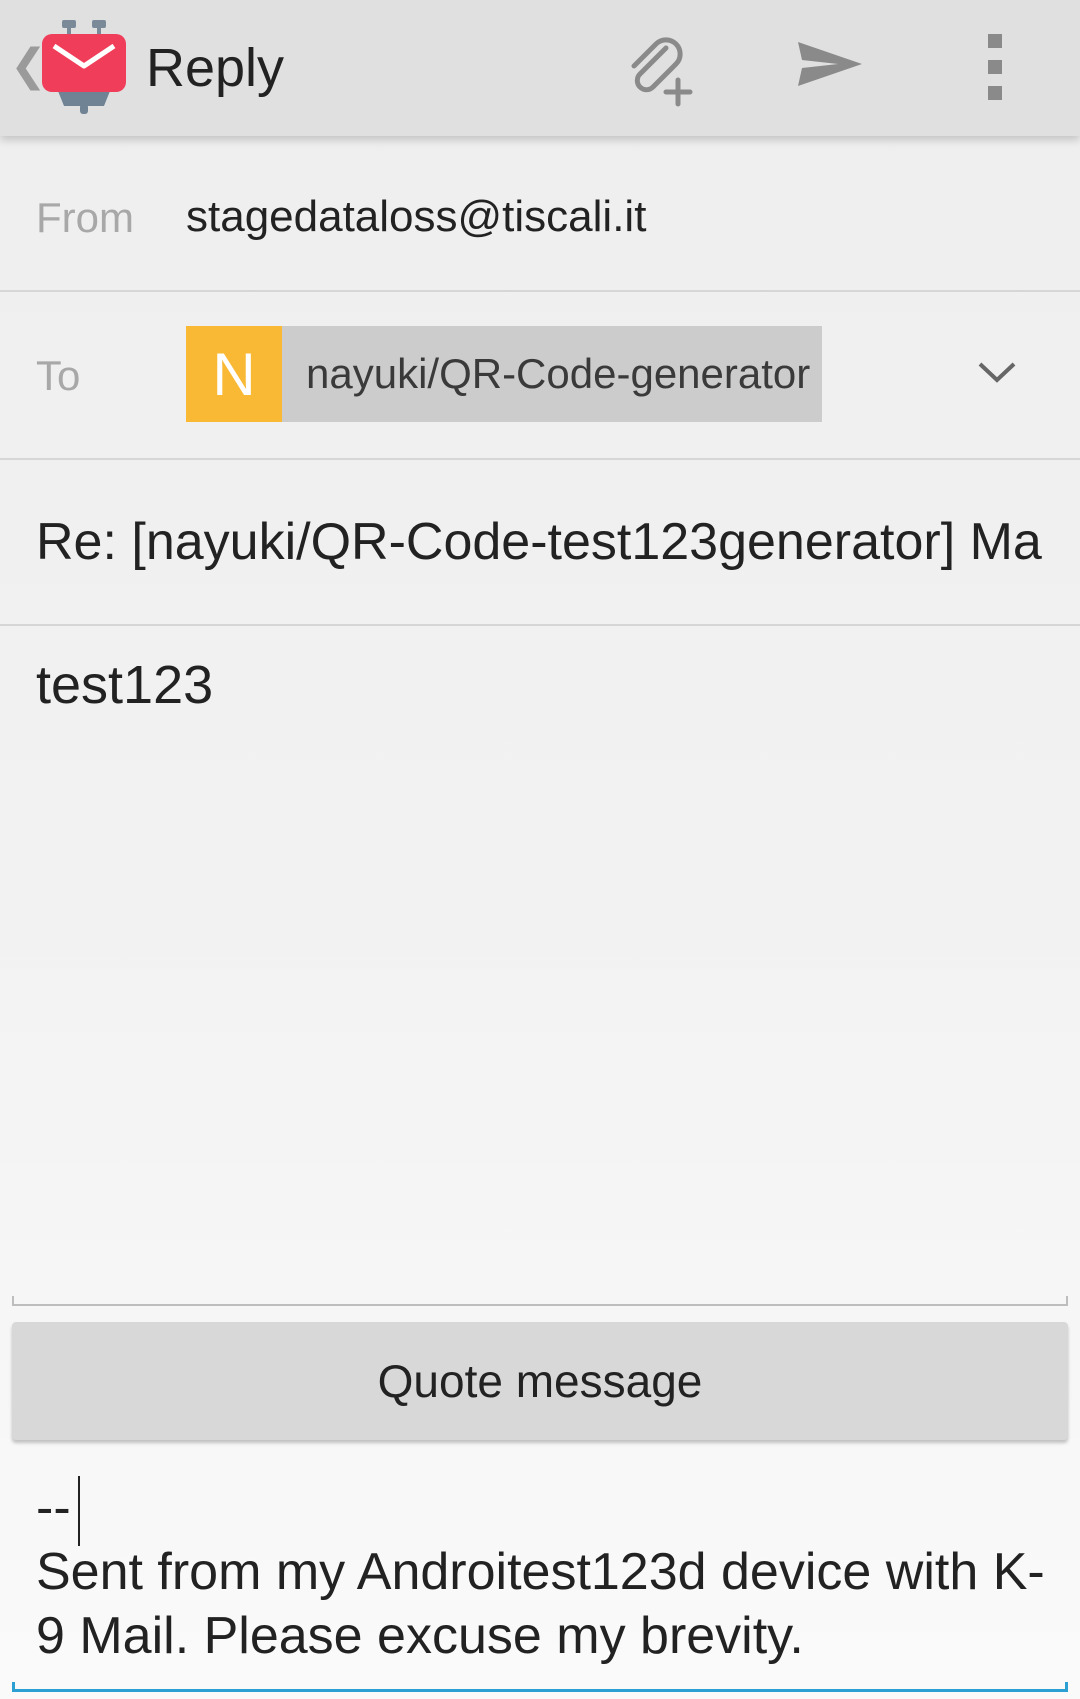 The image size is (1080, 1699). Describe the element at coordinates (416, 217) in the screenshot. I see `from-account-selector: stagedataloss@tiscali.it` at that location.